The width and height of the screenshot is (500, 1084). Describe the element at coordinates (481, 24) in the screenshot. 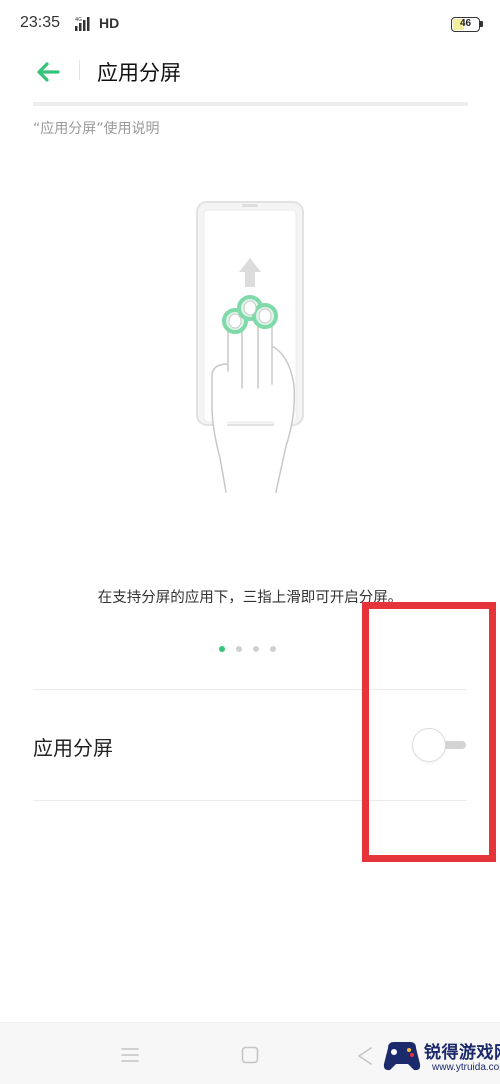

I see `battery-tip` at that location.